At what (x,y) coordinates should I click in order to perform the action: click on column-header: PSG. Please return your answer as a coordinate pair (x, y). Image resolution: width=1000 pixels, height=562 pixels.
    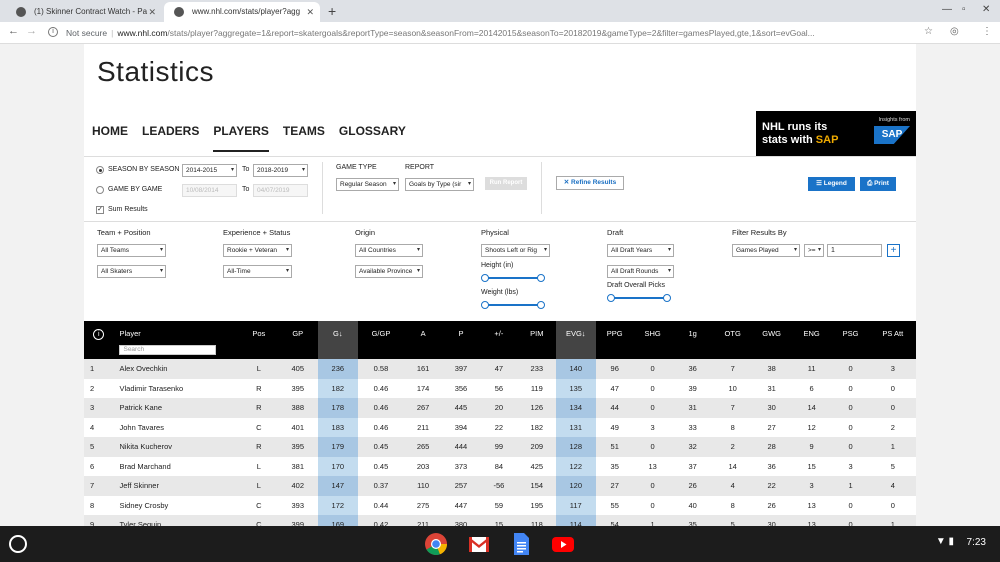
    Looking at the image, I should click on (850, 340).